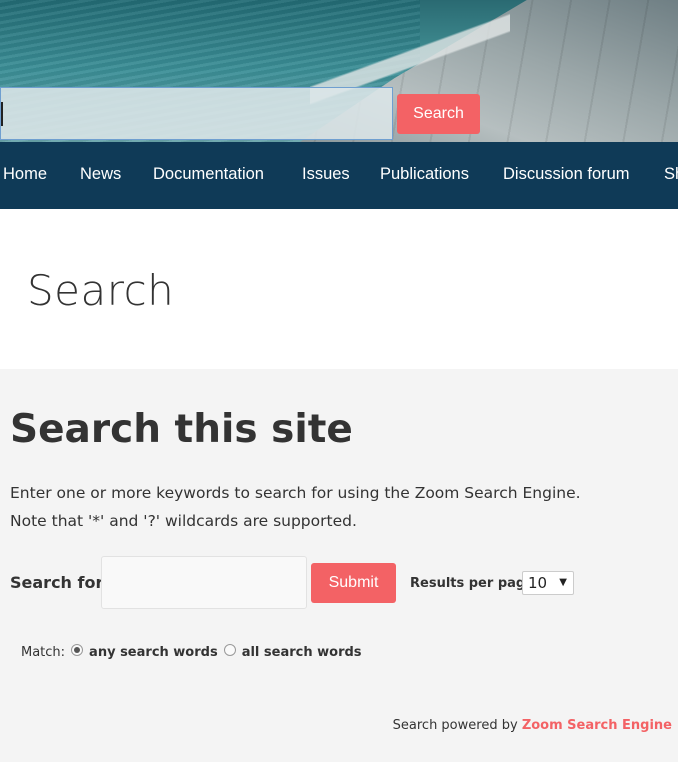  Describe the element at coordinates (597, 725) in the screenshot. I see `zoom-search-engine-link: Zoom Search Engine` at that location.